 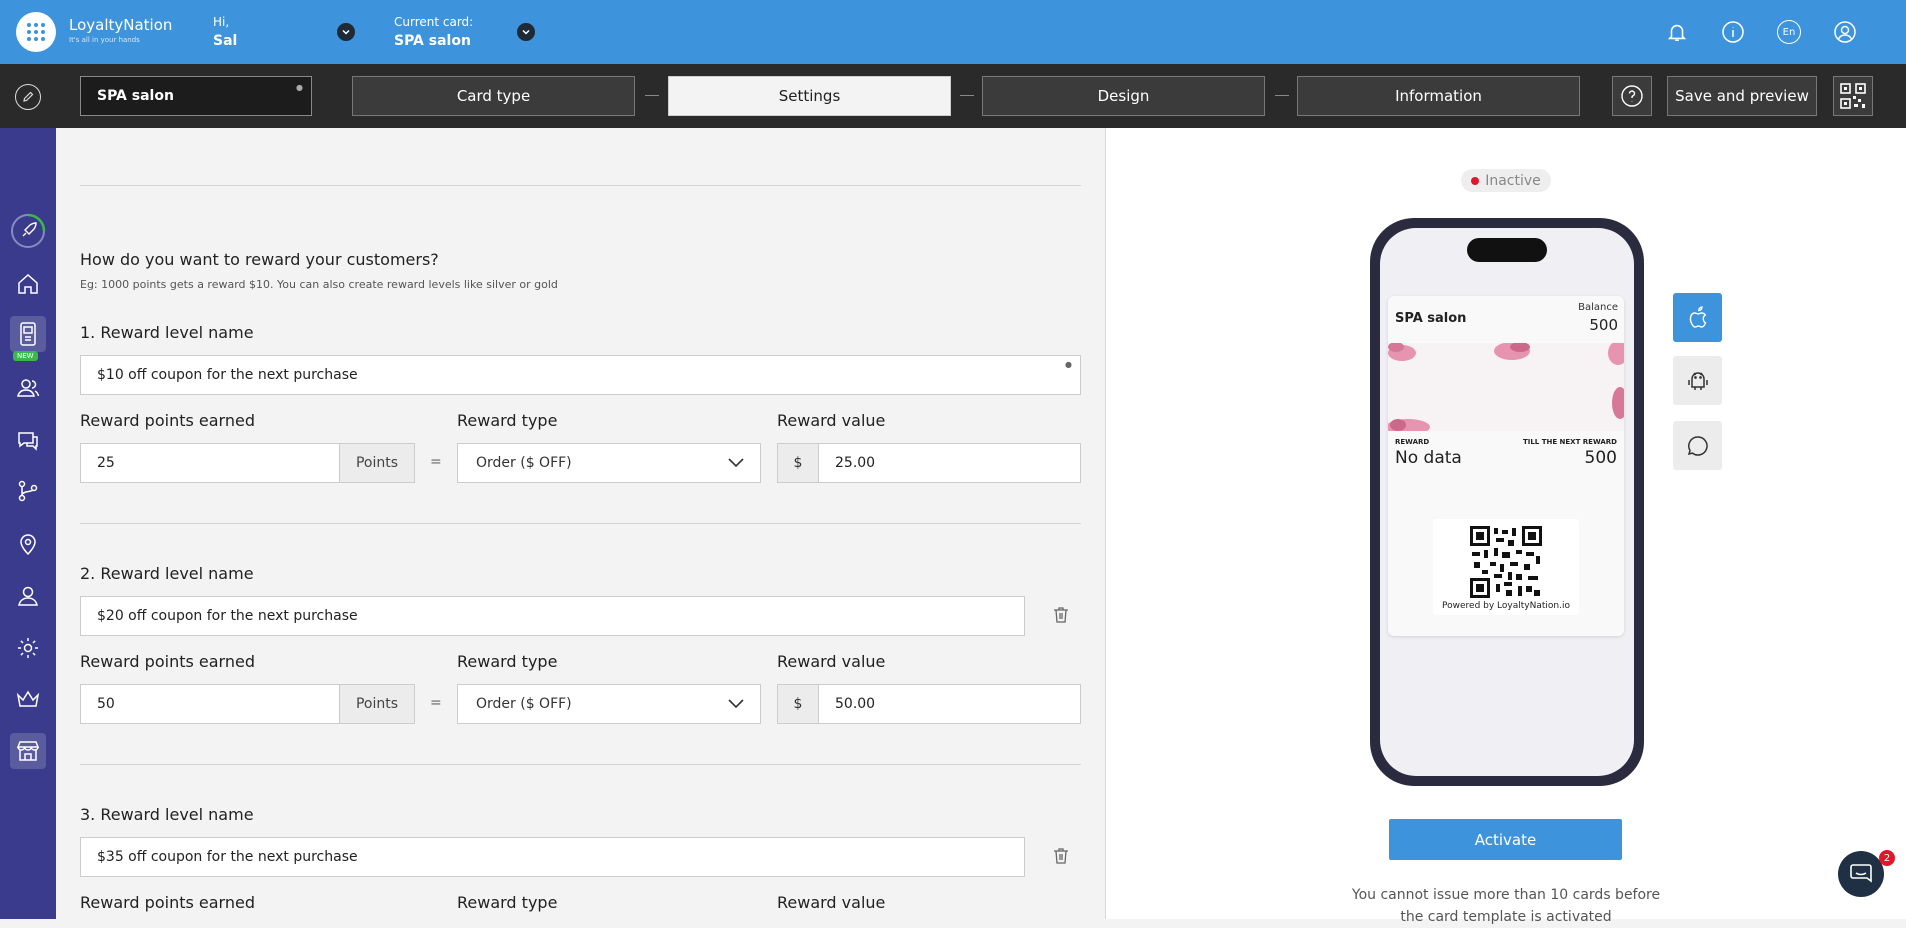 I want to click on reward-level-2-label: 2. Reward level name, so click(x=167, y=573).